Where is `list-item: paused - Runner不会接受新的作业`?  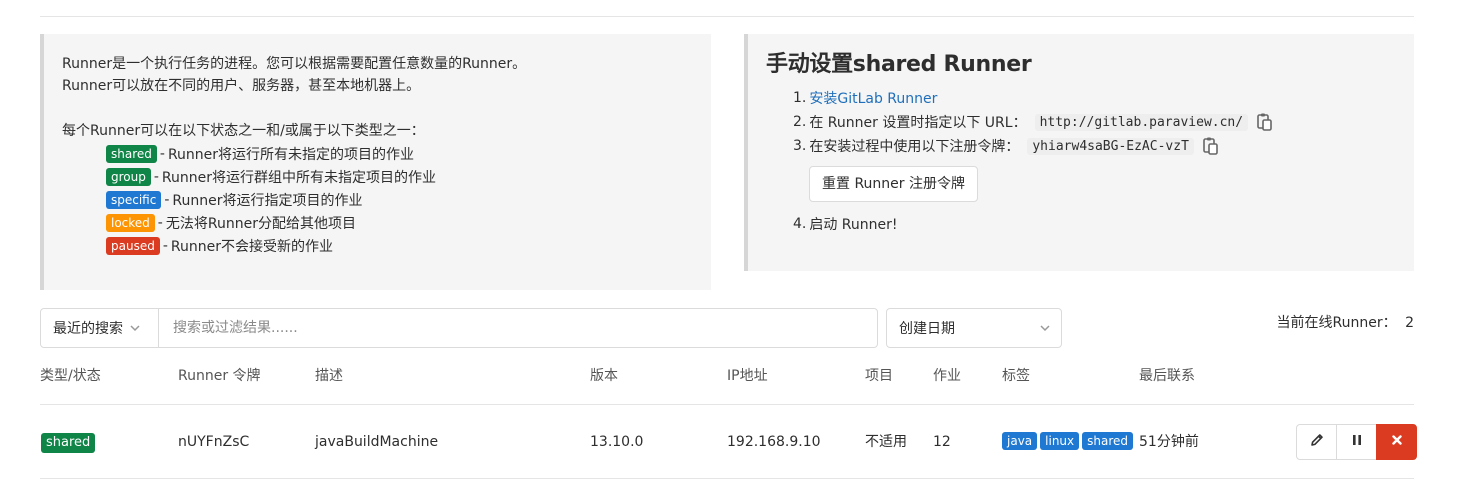 list-item: paused - Runner不会接受新的作业 is located at coordinates (408, 245).